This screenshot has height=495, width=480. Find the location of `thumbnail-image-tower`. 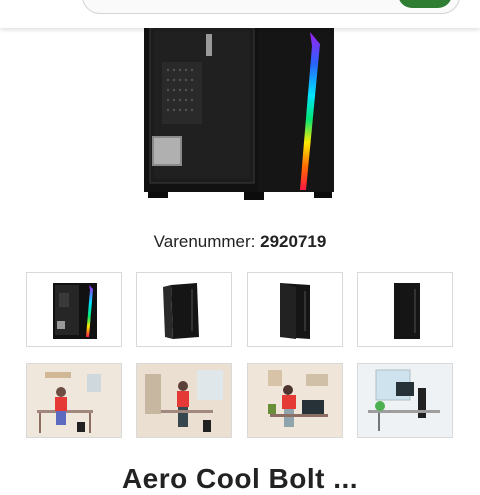

thumbnail-image-tower is located at coordinates (181, 311).